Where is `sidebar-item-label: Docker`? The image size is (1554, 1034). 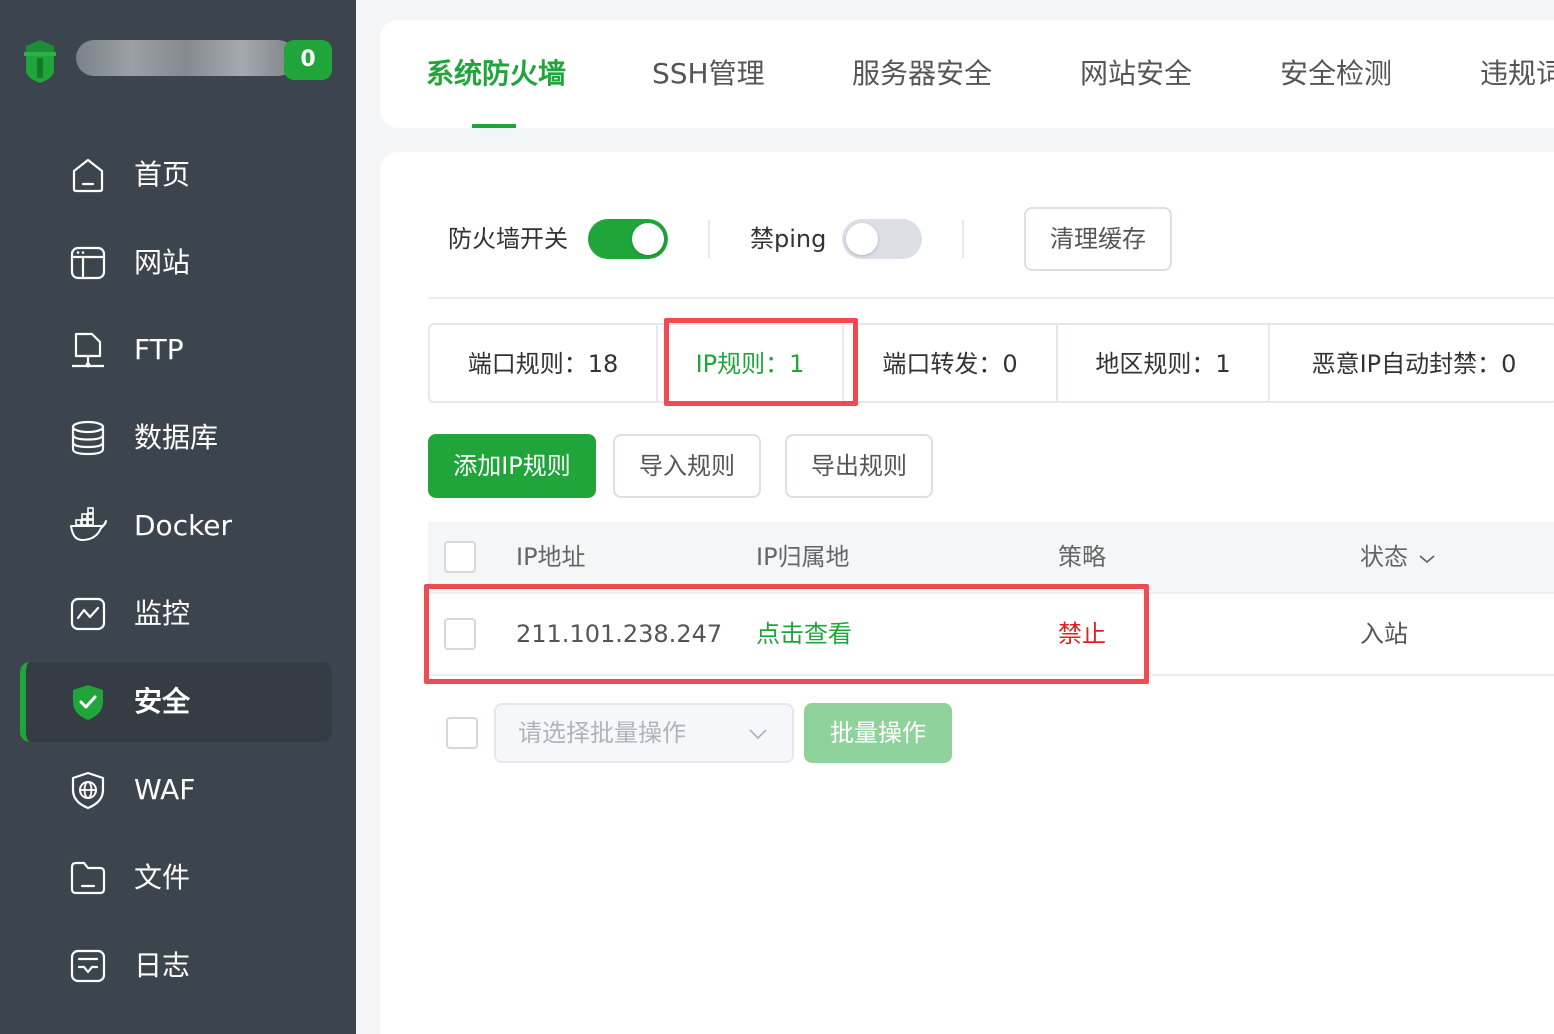 sidebar-item-label: Docker is located at coordinates (183, 525).